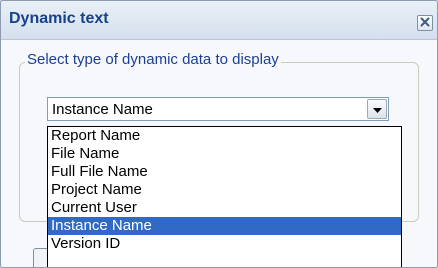  What do you see at coordinates (224, 244) in the screenshot?
I see `option-version-id: Version ID` at bounding box center [224, 244].